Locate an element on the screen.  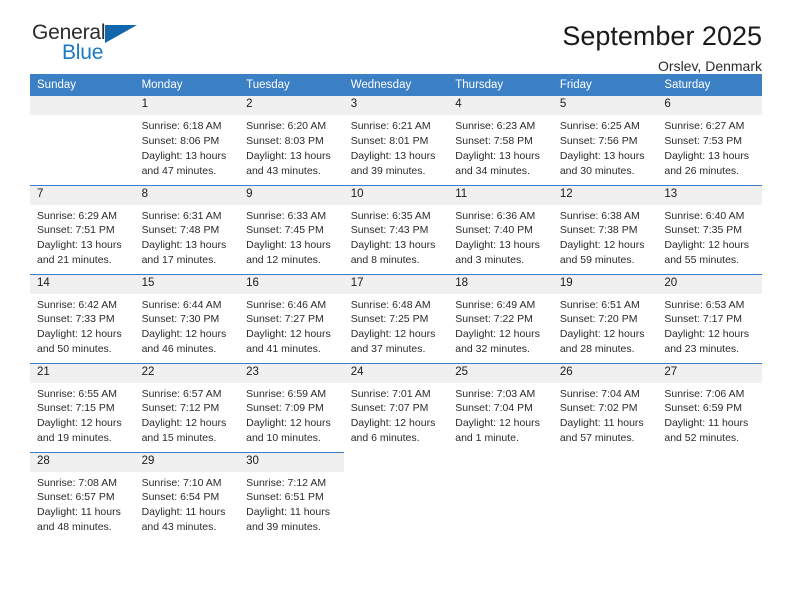
sunset-text: Sunset: 7:12 PM is located at coordinates (180, 408).